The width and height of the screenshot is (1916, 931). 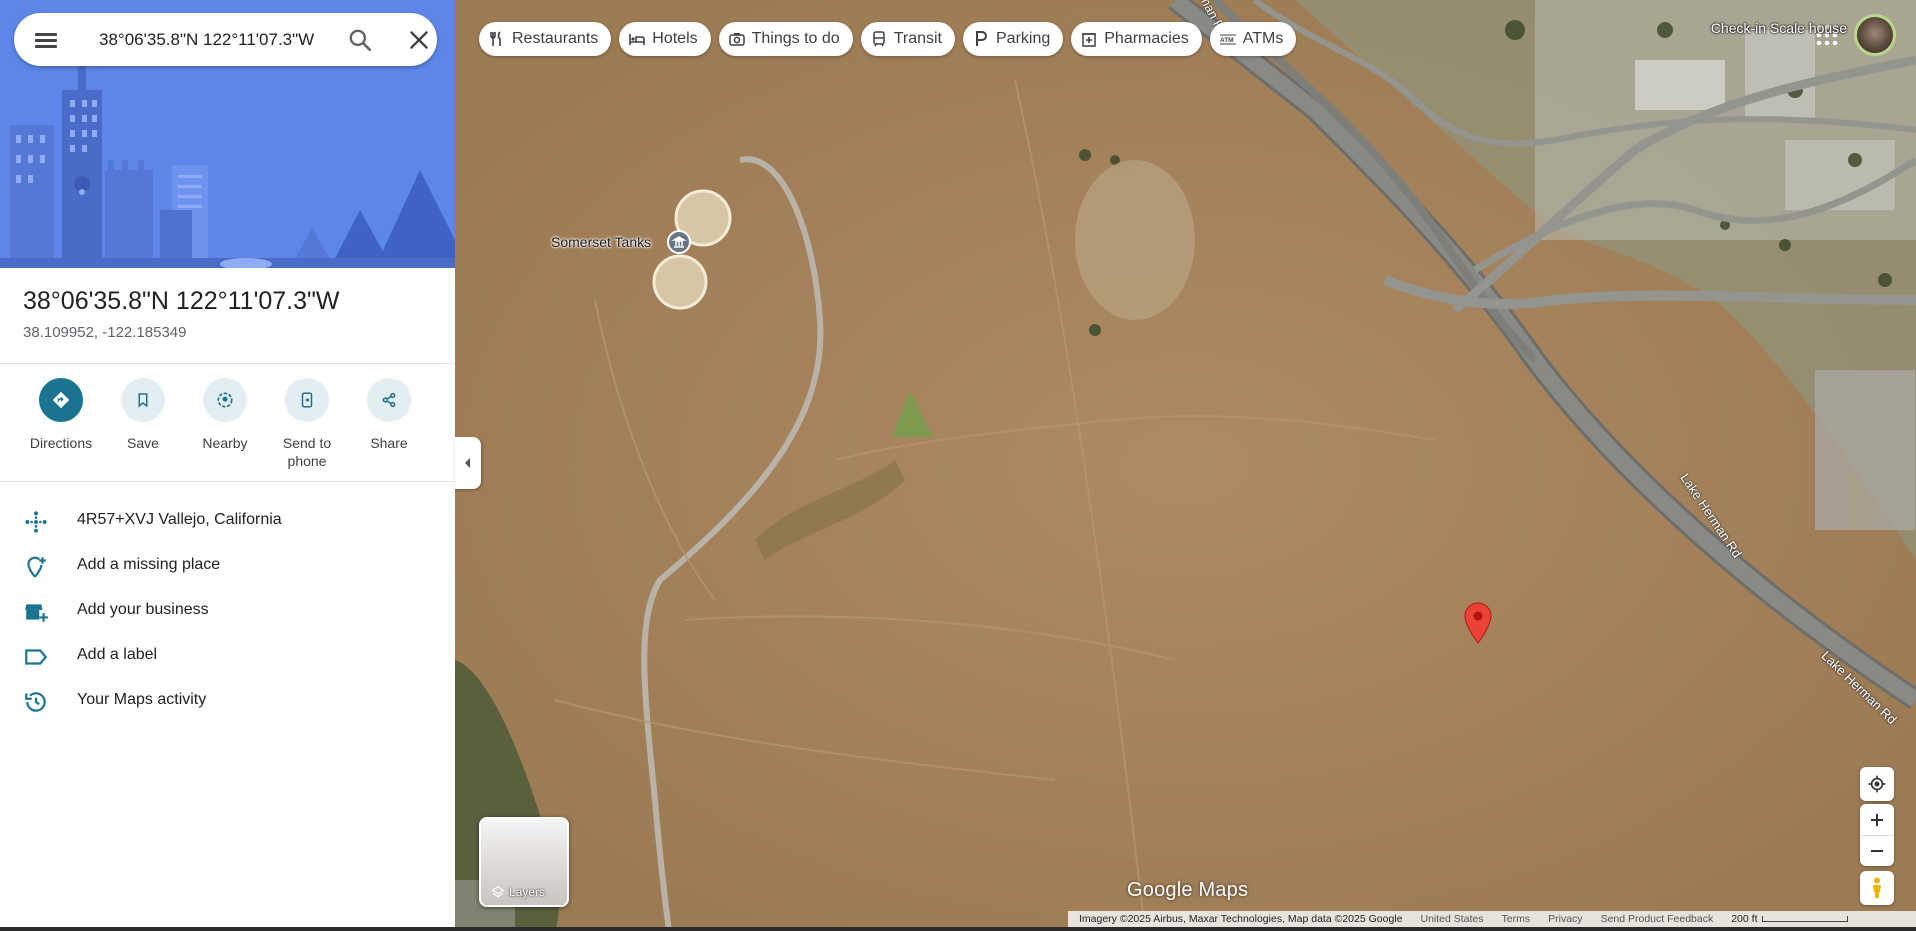 I want to click on zoom-out-button, so click(x=1877, y=851).